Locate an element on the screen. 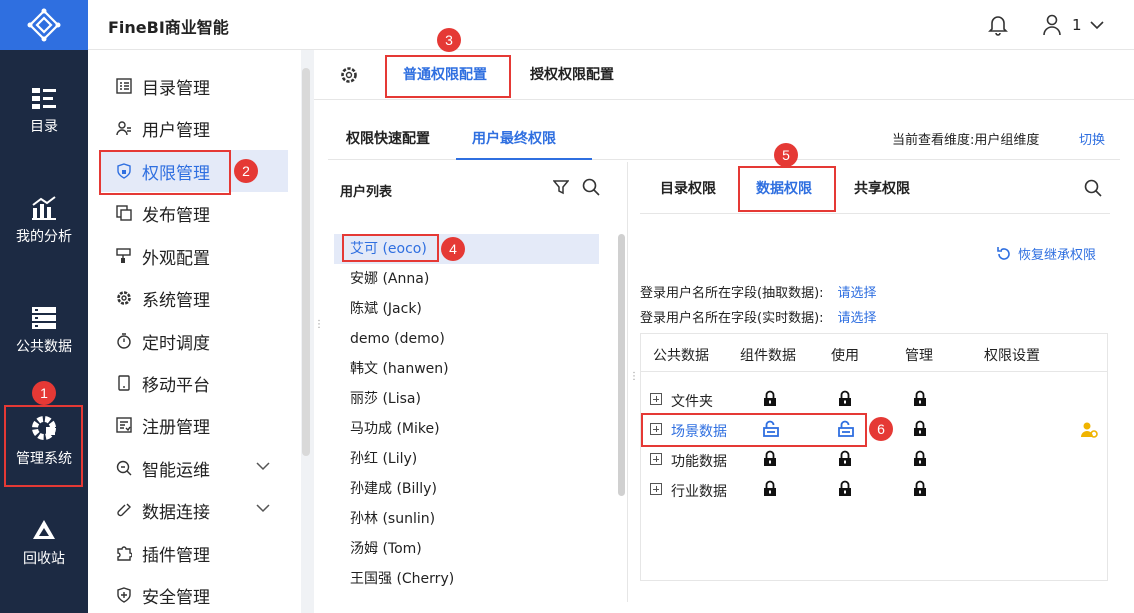 This screenshot has width=1134, height=613. rail-item-analysis: 我的分析 is located at coordinates (44, 232).